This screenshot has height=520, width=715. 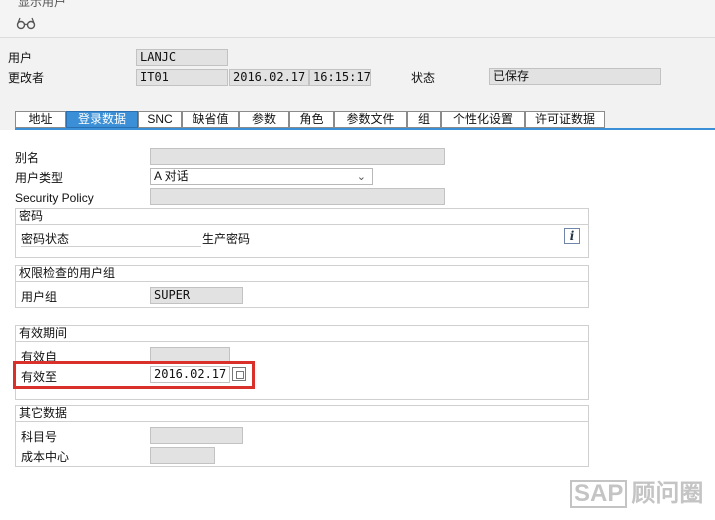 I want to click on change-time-field: 16:15:17, so click(x=340, y=77).